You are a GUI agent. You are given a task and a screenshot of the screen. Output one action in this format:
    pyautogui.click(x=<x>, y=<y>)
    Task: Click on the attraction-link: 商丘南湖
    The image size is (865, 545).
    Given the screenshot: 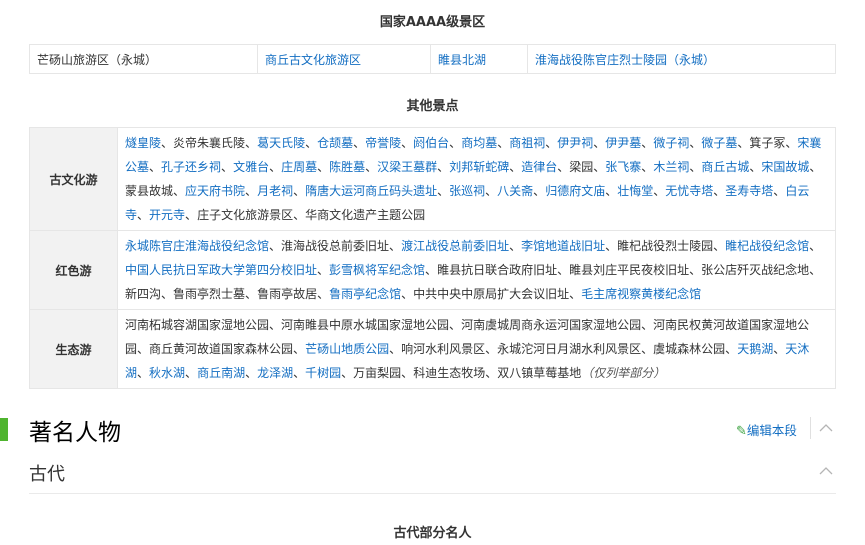 What is the action you would take?
    pyautogui.click(x=221, y=373)
    